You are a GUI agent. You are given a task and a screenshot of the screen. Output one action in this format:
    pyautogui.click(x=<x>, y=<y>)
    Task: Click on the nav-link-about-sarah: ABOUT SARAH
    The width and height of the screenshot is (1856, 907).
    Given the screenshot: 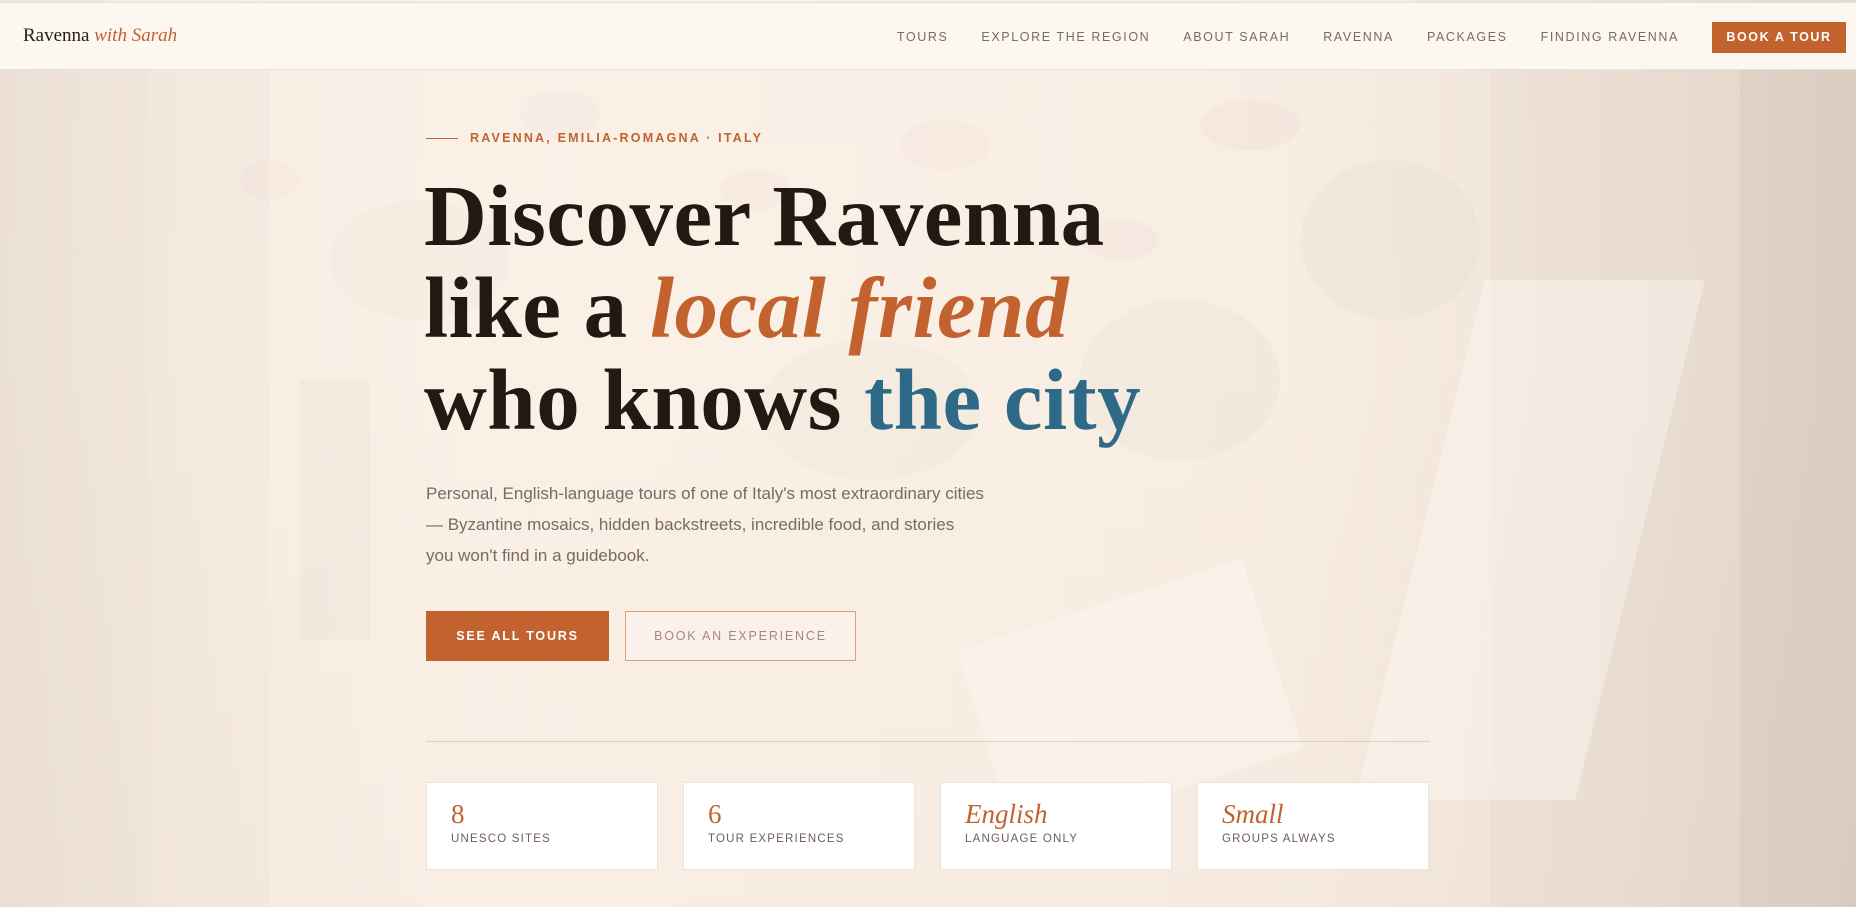 What is the action you would take?
    pyautogui.click(x=1236, y=37)
    